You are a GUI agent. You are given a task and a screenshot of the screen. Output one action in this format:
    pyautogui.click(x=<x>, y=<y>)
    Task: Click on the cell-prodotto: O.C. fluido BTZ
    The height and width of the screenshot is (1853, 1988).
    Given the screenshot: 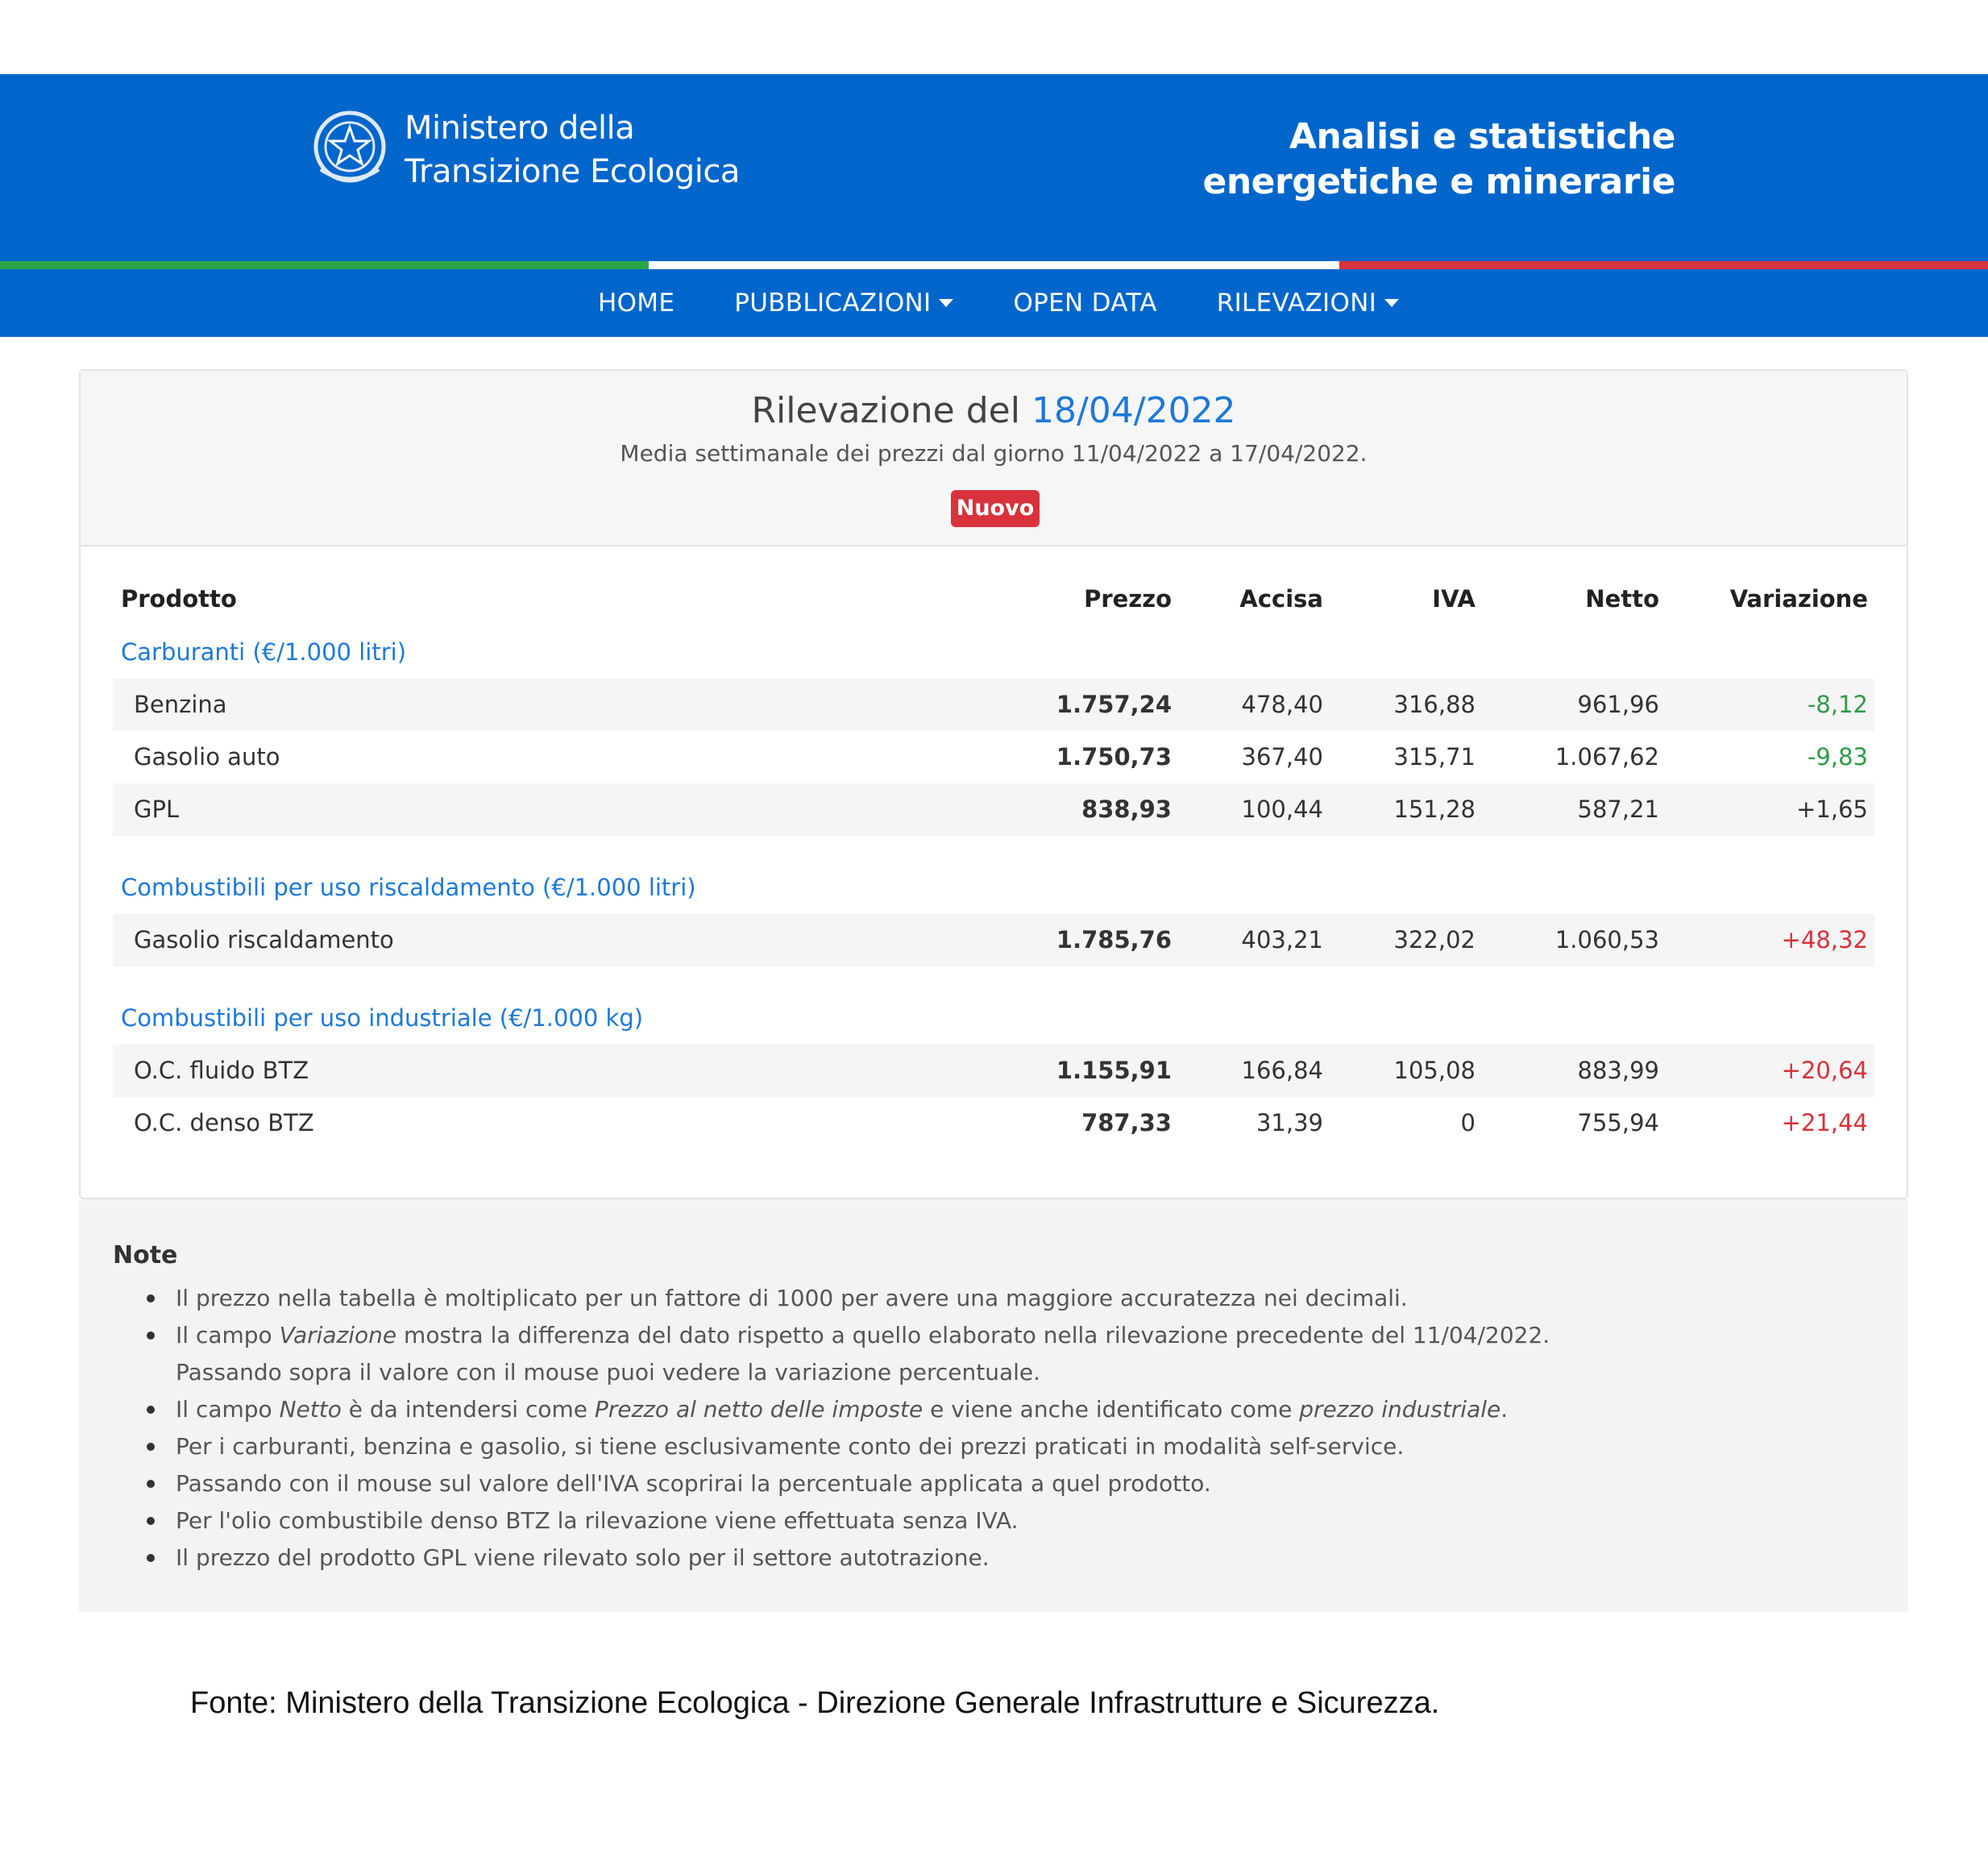 What is the action you would take?
    pyautogui.click(x=222, y=1070)
    